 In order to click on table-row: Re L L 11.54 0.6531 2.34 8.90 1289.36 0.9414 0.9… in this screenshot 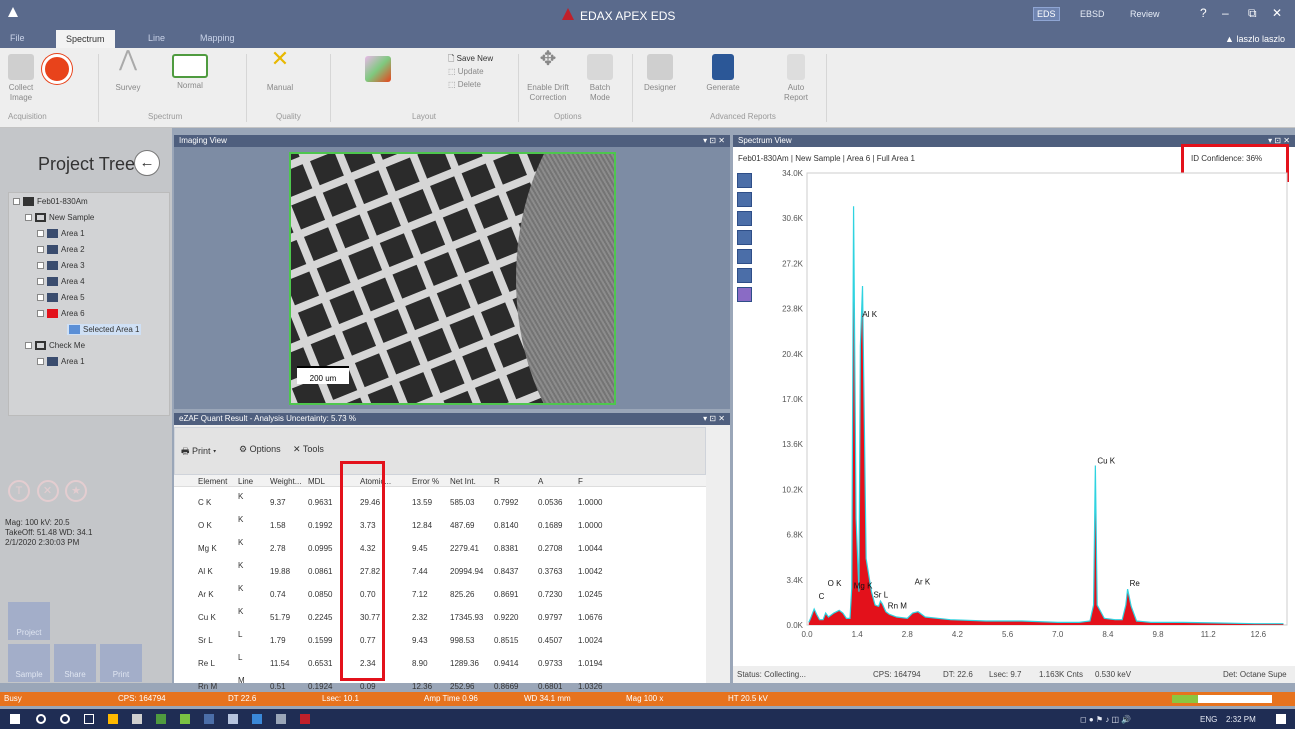, I will do `click(440, 664)`.